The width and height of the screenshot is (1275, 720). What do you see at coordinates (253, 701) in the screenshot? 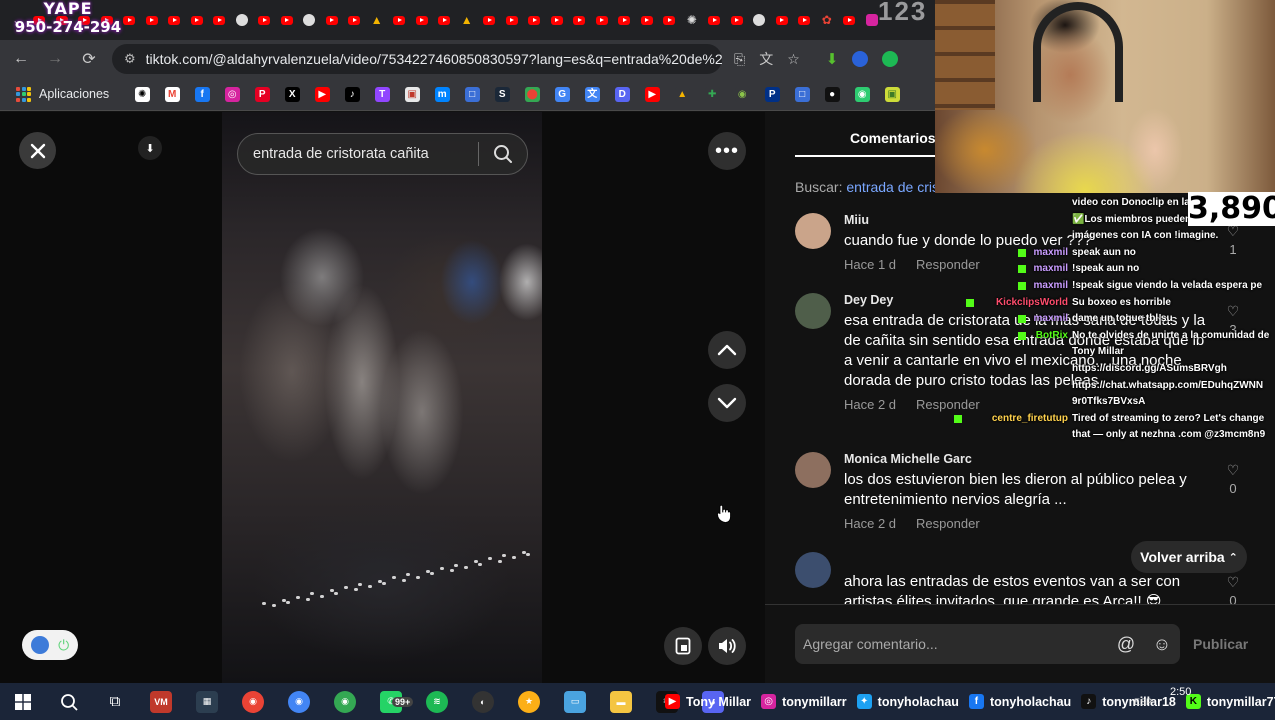
I see `chrome-app-icon: ◉` at bounding box center [253, 701].